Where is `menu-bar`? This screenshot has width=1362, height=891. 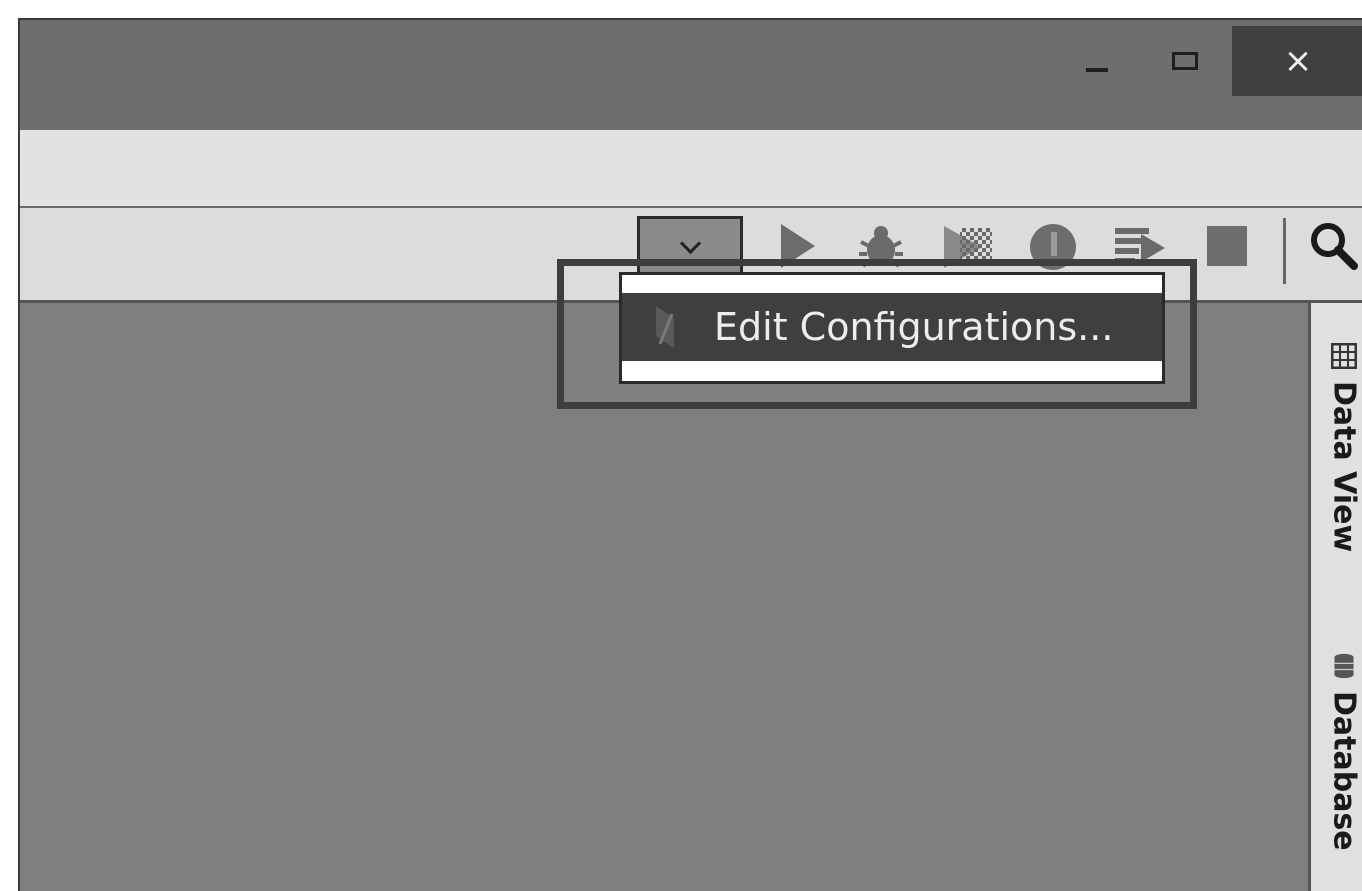
menu-bar is located at coordinates (691, 169).